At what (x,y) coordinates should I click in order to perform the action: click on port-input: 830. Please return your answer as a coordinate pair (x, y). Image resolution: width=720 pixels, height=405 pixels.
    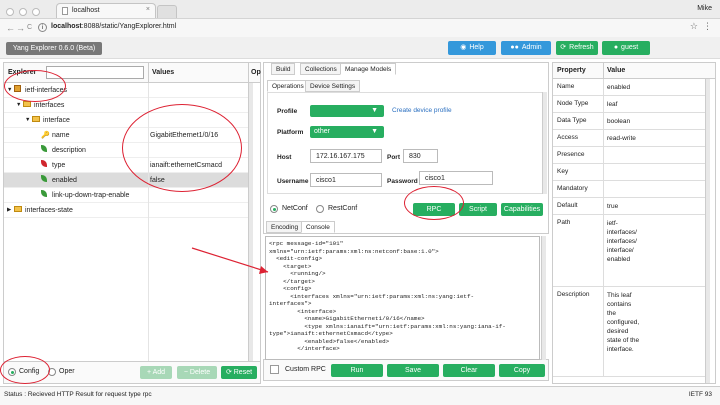
    Looking at the image, I should click on (420, 156).